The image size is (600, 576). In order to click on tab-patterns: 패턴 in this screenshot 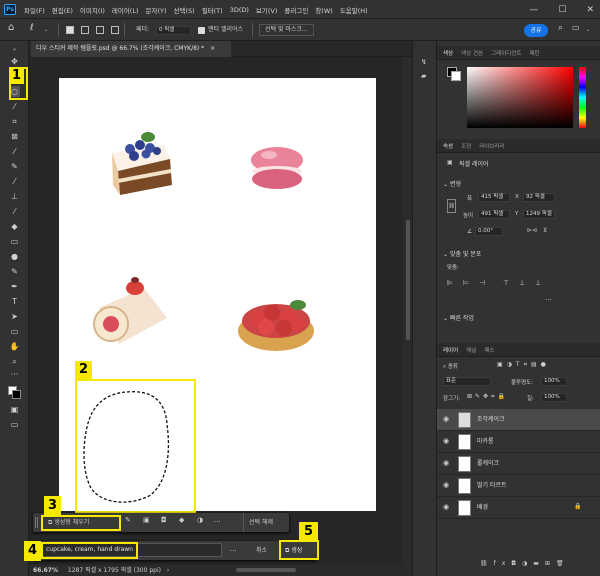, I will do `click(535, 53)`.